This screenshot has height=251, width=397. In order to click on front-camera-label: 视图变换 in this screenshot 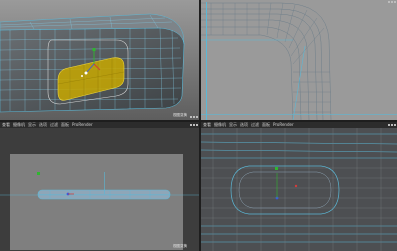, I will do `click(180, 246)`.